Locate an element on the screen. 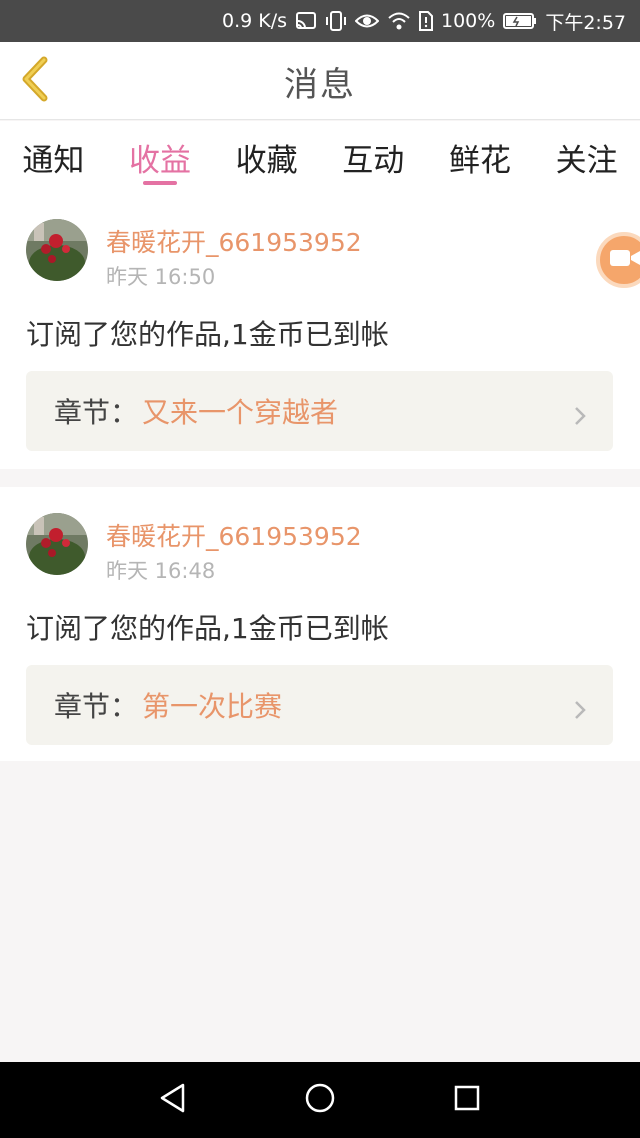 The image size is (640, 1138). tab-interactions: 互动 is located at coordinates (373, 157).